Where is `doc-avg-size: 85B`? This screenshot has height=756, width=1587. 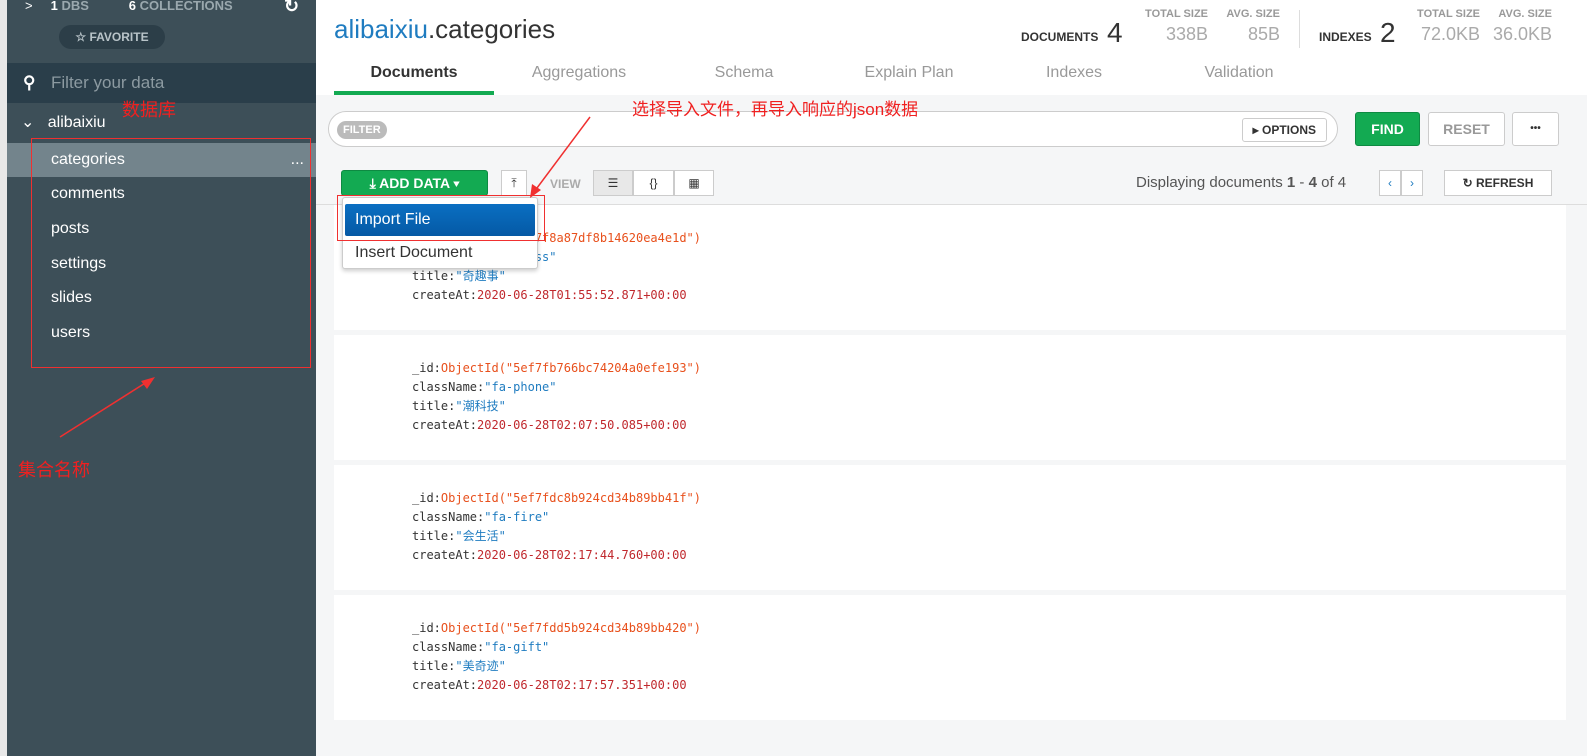
doc-avg-size: 85B is located at coordinates (1263, 34).